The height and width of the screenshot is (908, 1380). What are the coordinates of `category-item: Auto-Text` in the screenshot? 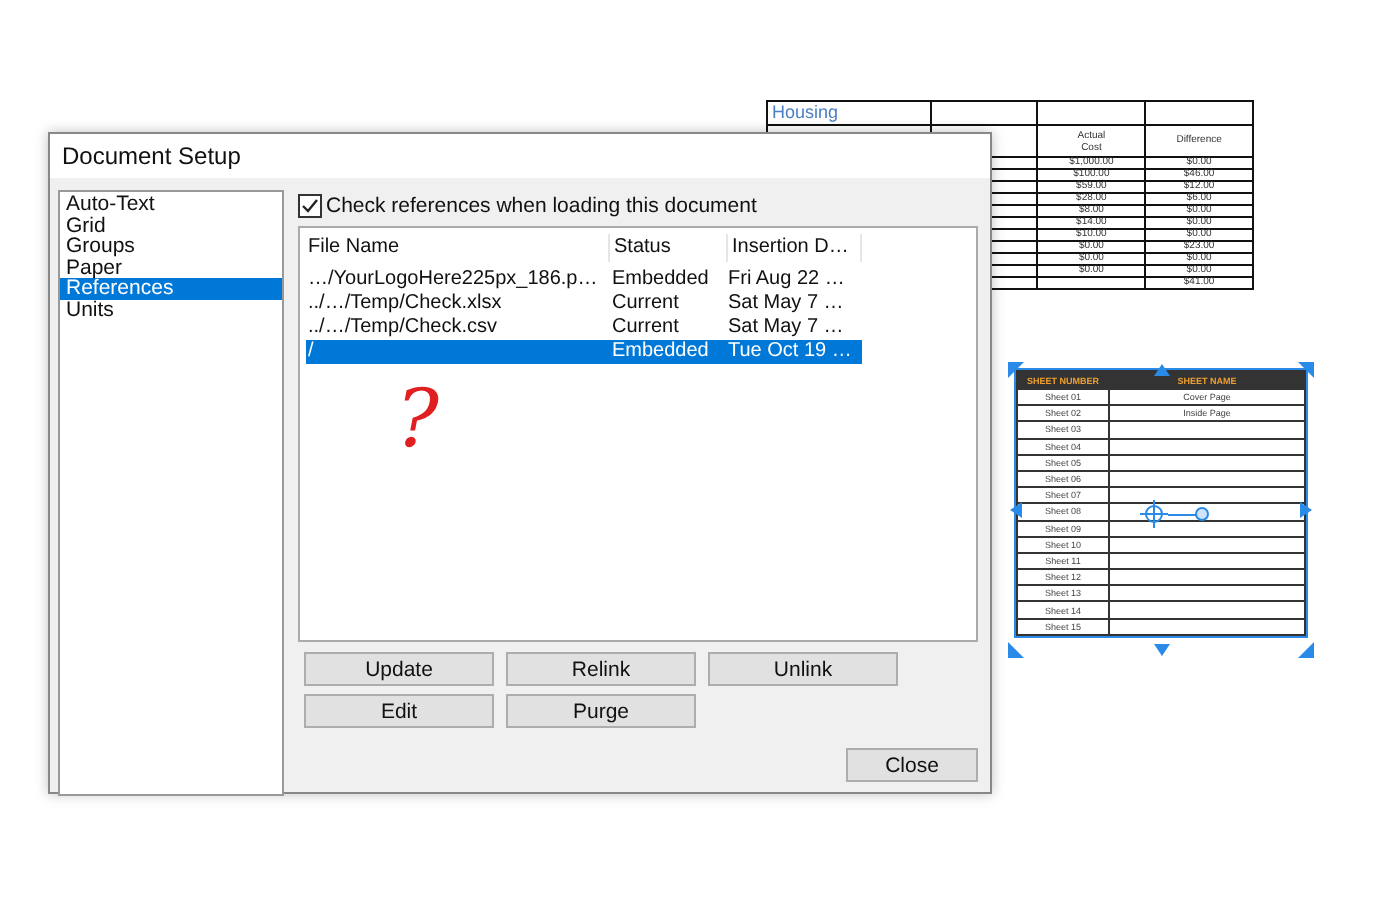 It's located at (171, 204).